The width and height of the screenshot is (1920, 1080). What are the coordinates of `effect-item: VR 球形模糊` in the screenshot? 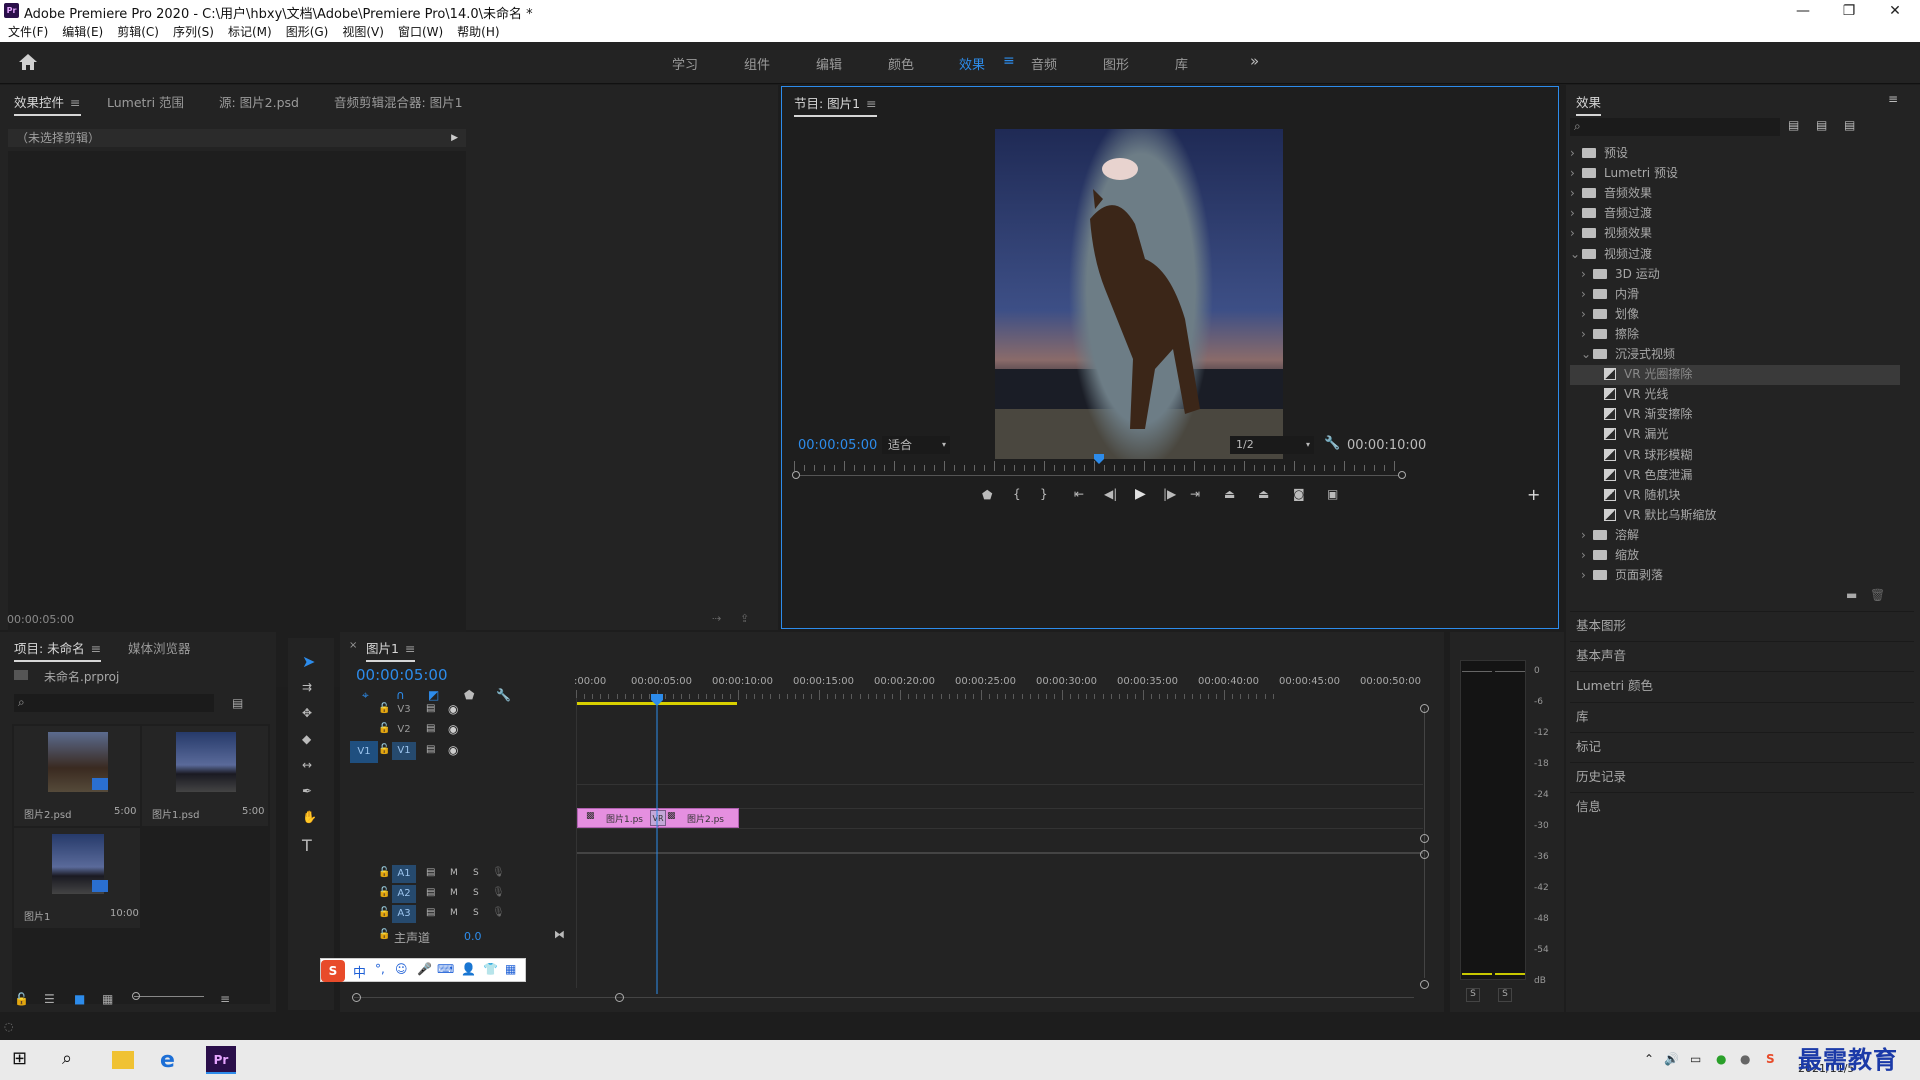 It's located at (1735, 456).